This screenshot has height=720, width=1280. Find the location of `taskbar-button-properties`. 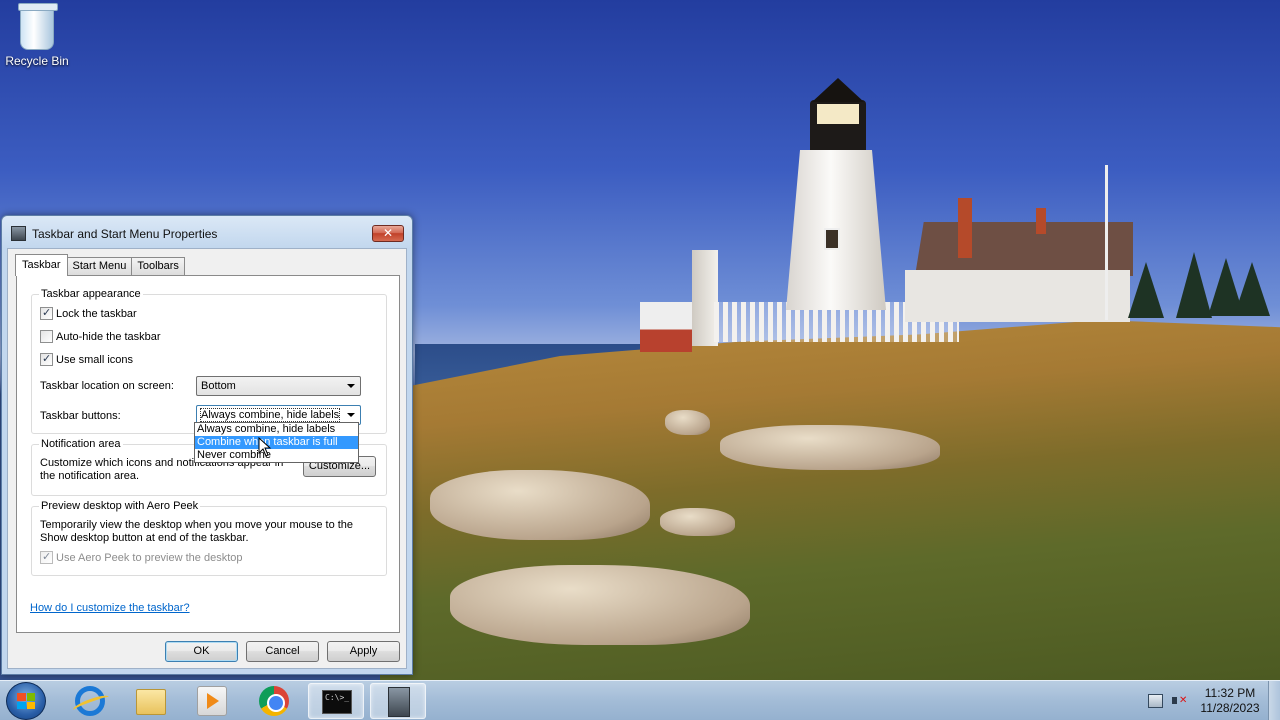

taskbar-button-properties is located at coordinates (398, 701).